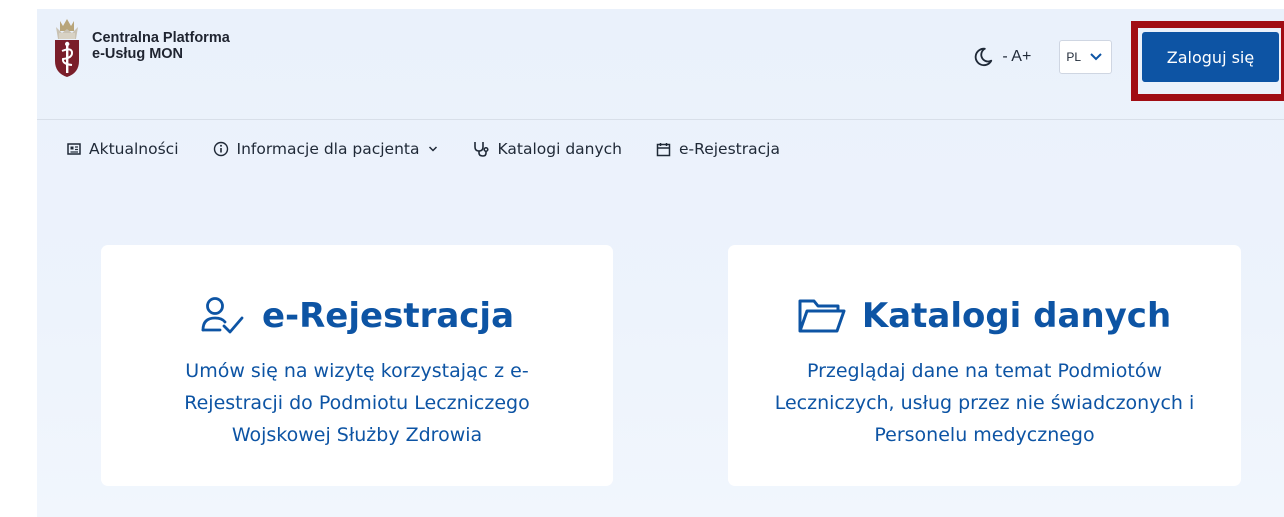 The width and height of the screenshot is (1284, 517). Describe the element at coordinates (660, 119) in the screenshot. I see `header-divider` at that location.